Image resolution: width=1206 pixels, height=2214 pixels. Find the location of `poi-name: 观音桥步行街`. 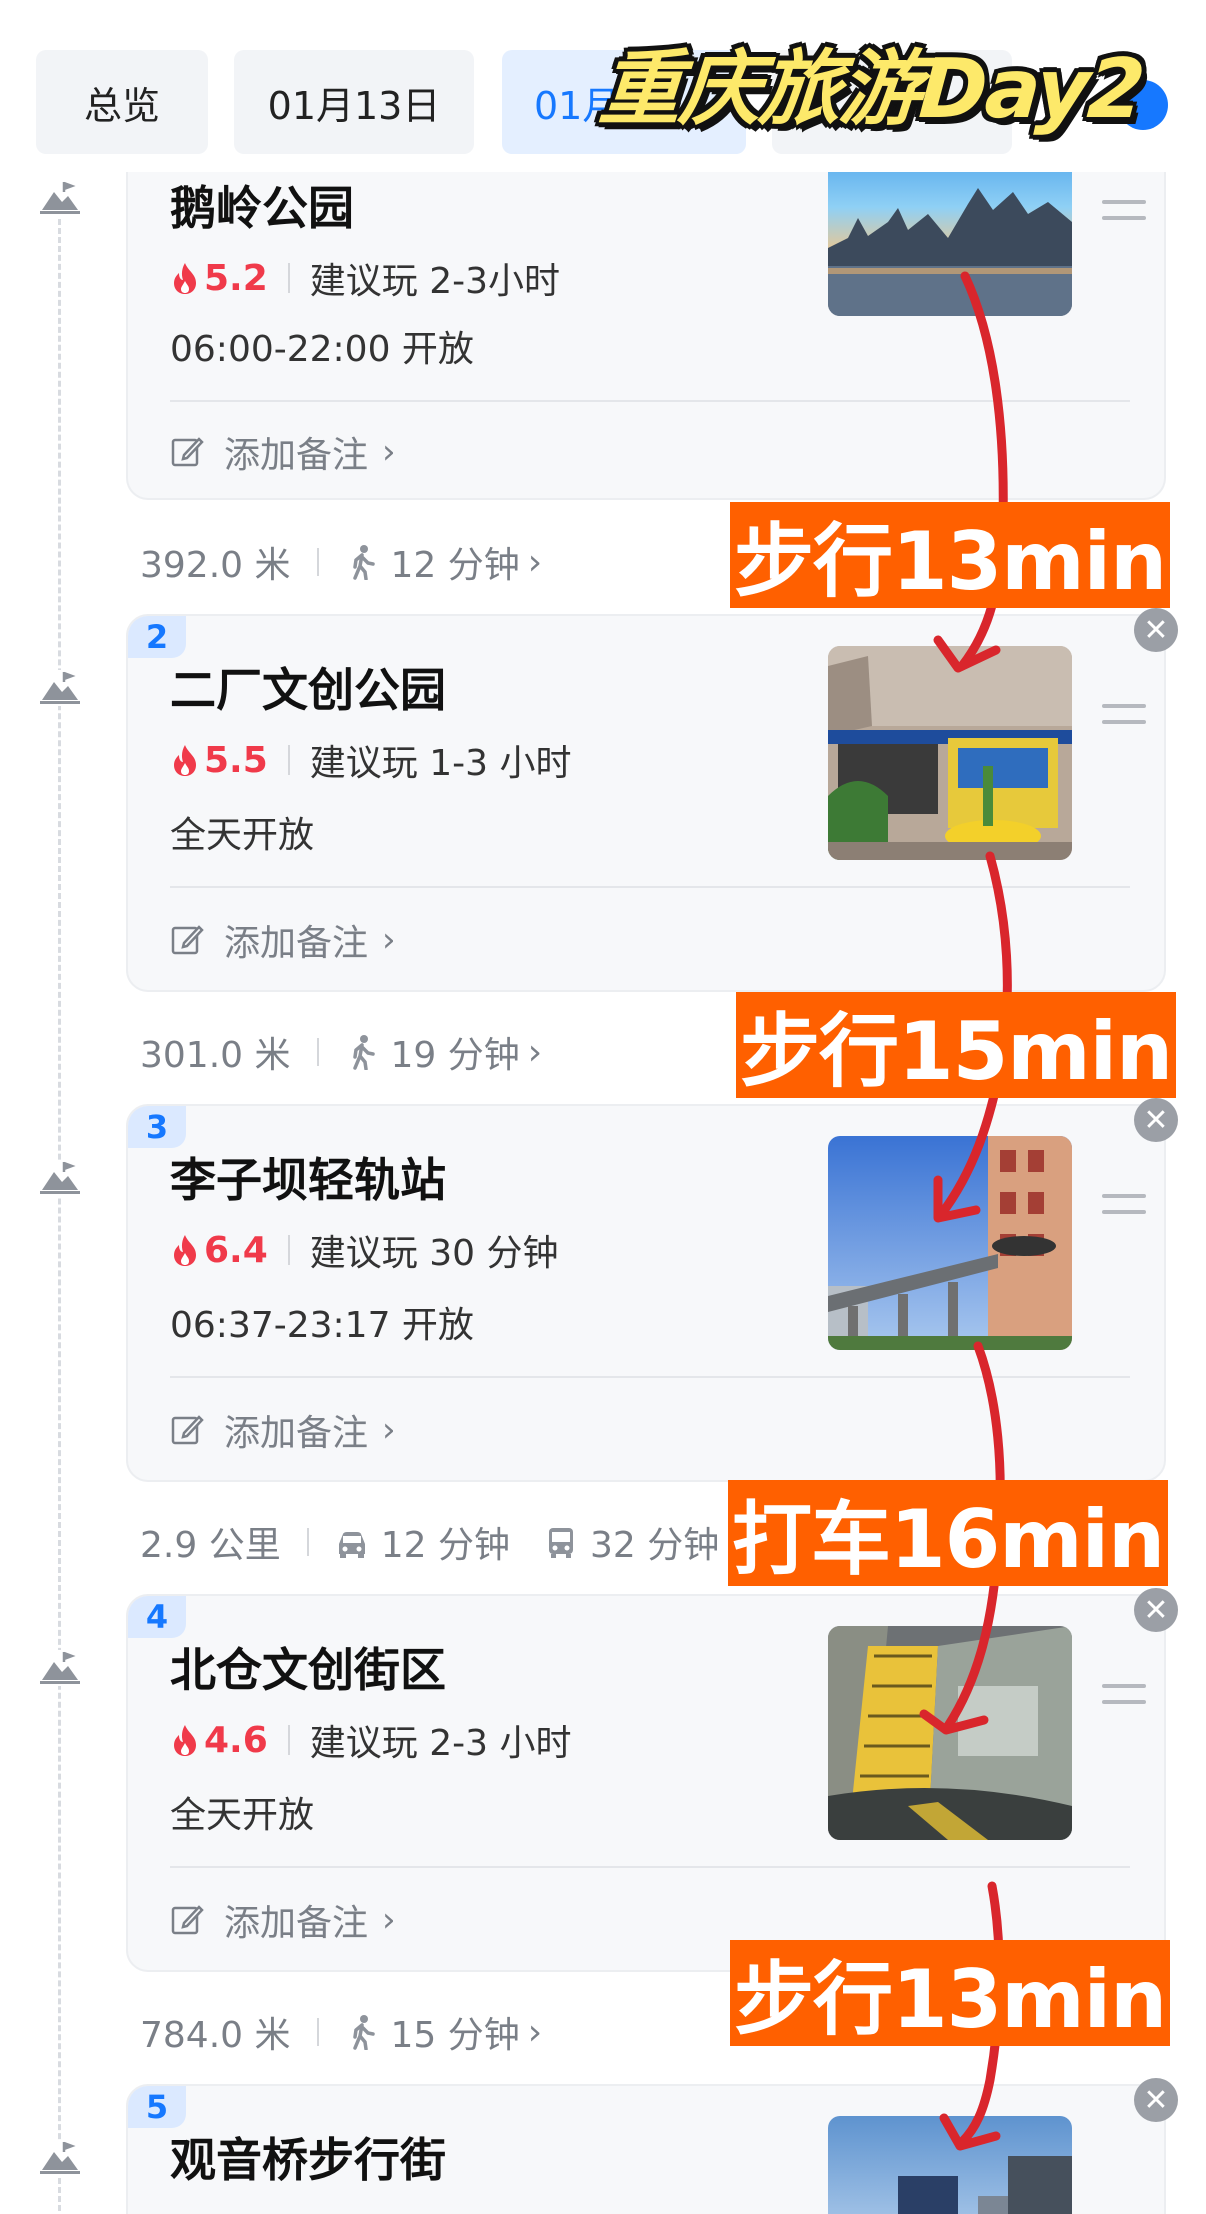

poi-name: 观音桥步行街 is located at coordinates (308, 2160).